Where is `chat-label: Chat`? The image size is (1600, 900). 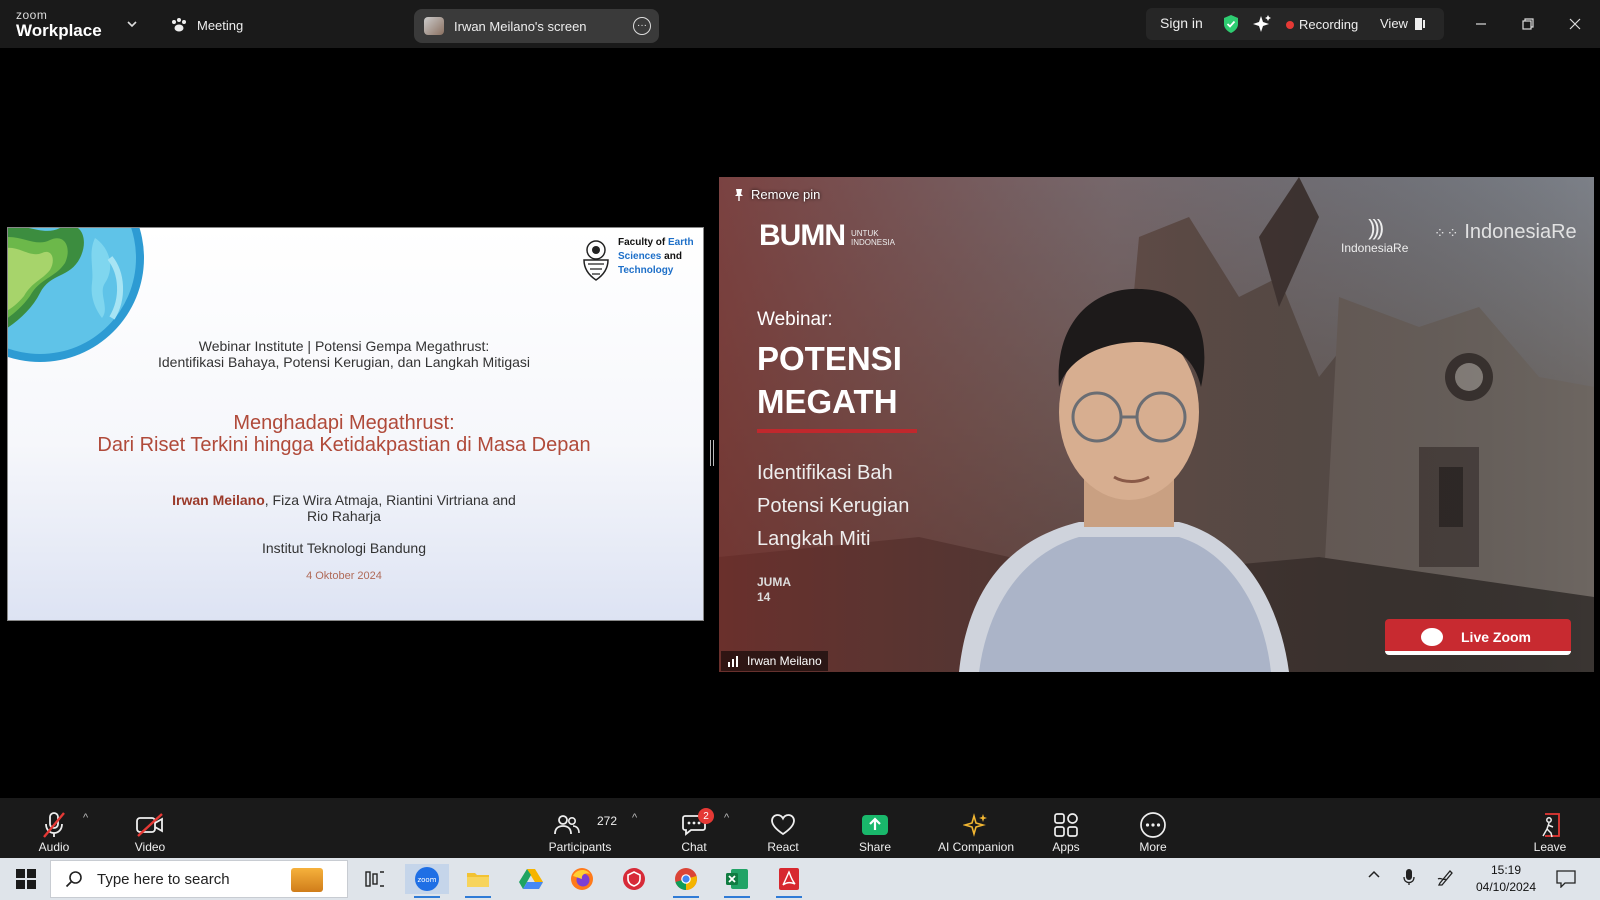
chat-label: Chat is located at coordinates (694, 847).